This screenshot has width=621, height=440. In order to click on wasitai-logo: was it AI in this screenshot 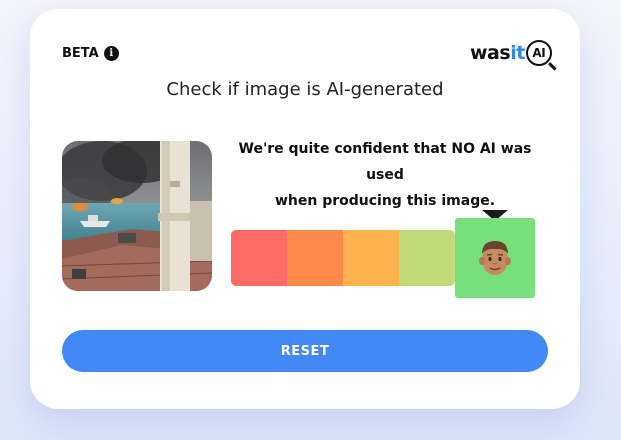, I will do `click(511, 53)`.